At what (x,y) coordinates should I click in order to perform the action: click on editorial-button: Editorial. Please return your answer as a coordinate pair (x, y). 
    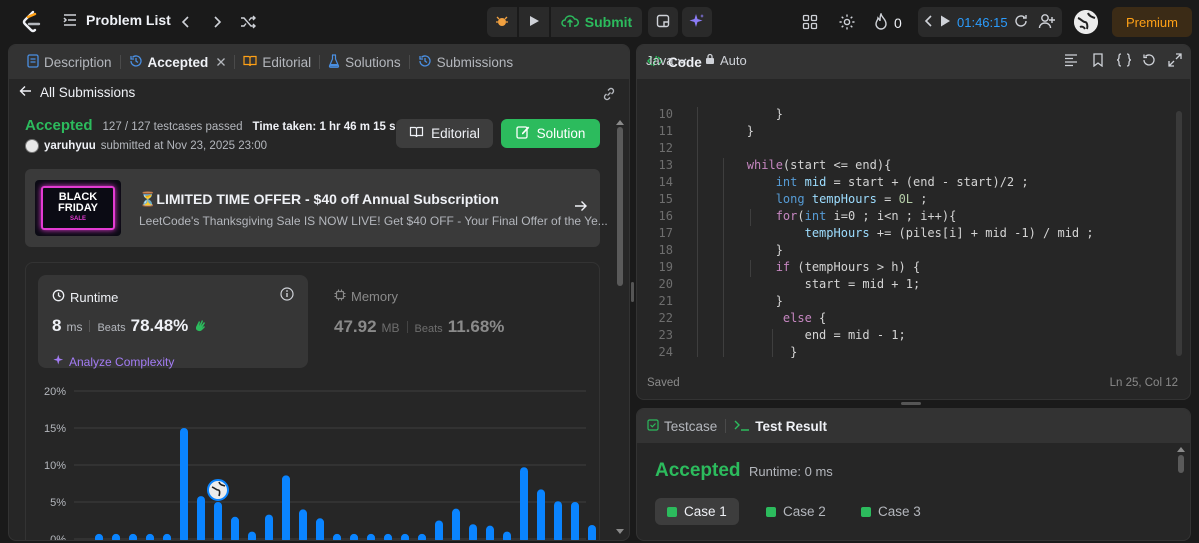
    Looking at the image, I should click on (444, 133).